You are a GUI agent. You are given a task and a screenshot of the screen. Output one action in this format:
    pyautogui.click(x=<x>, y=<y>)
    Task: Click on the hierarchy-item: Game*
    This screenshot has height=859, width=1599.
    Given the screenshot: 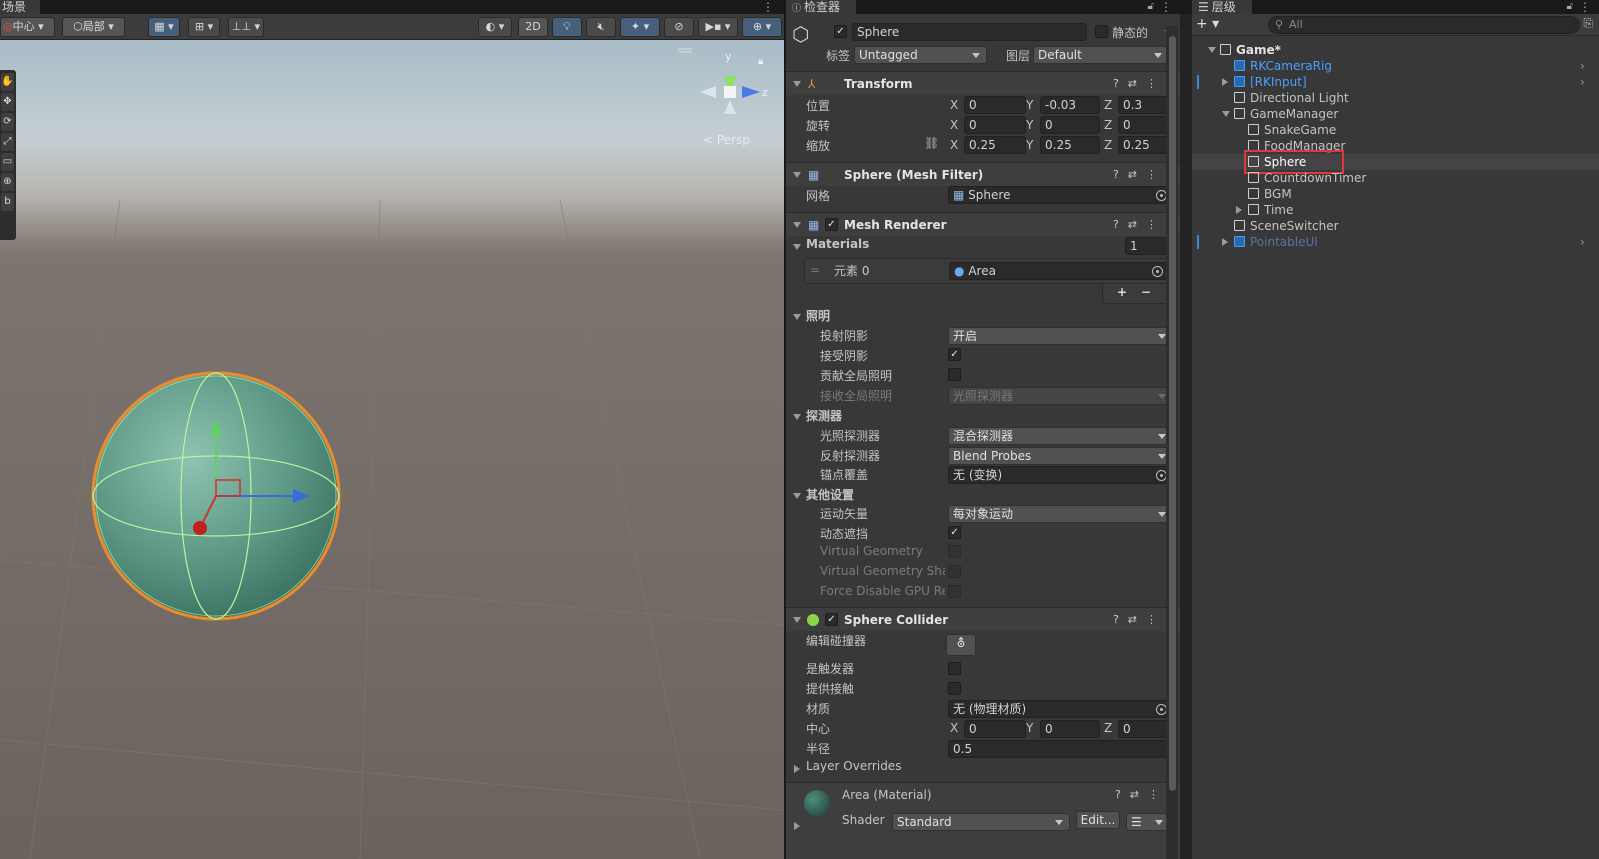 What is the action you would take?
    pyautogui.click(x=1395, y=50)
    